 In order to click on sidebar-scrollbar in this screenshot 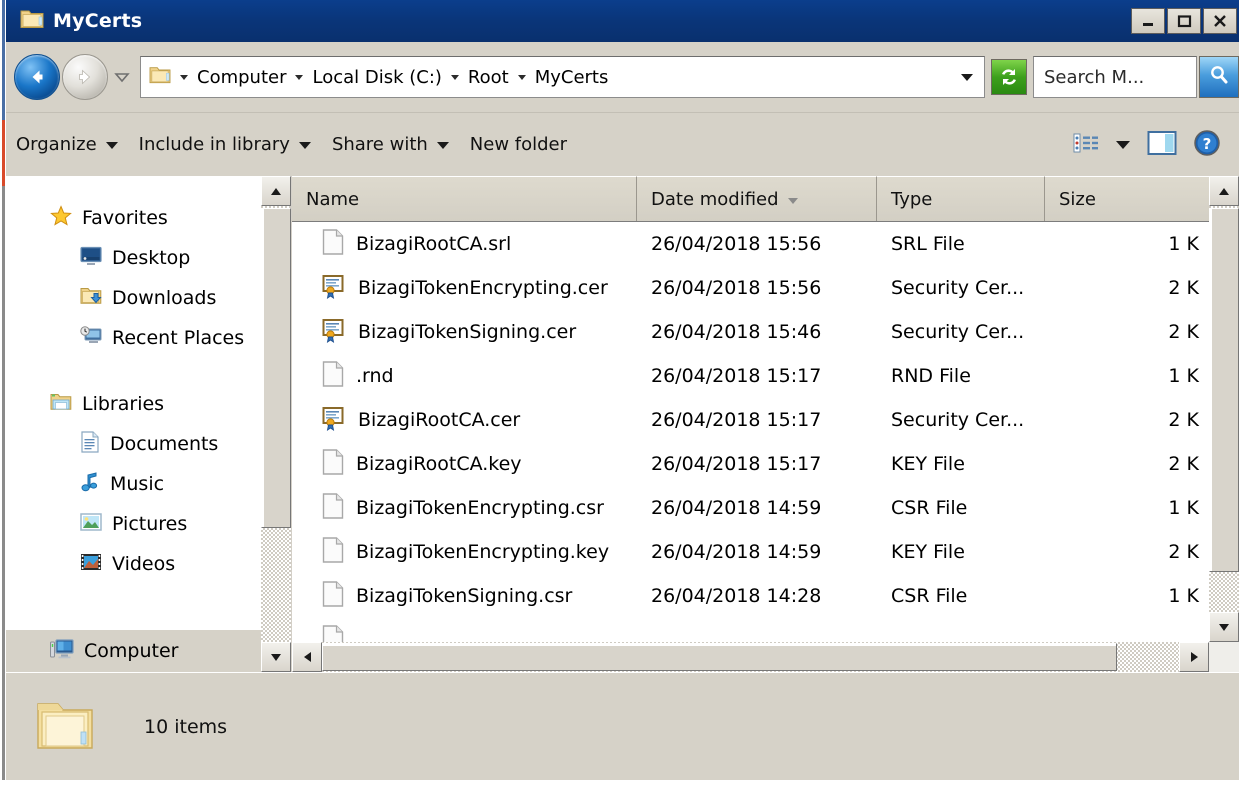, I will do `click(276, 424)`.